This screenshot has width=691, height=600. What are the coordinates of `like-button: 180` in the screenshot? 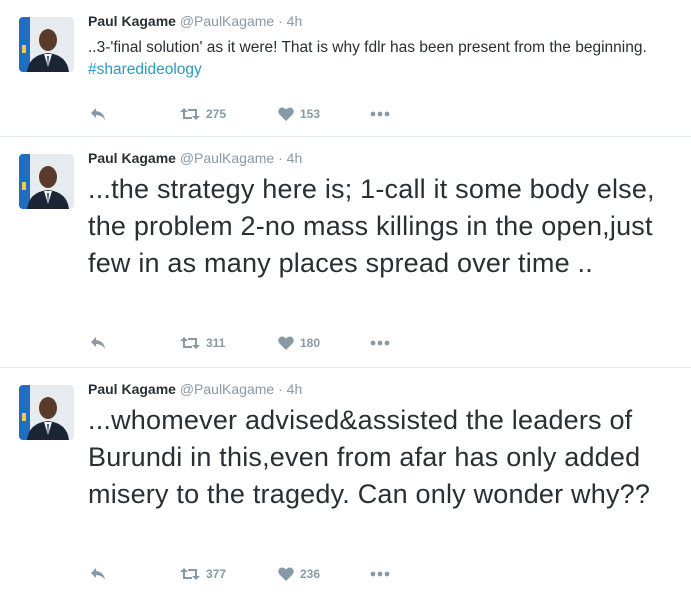 It's located at (299, 343).